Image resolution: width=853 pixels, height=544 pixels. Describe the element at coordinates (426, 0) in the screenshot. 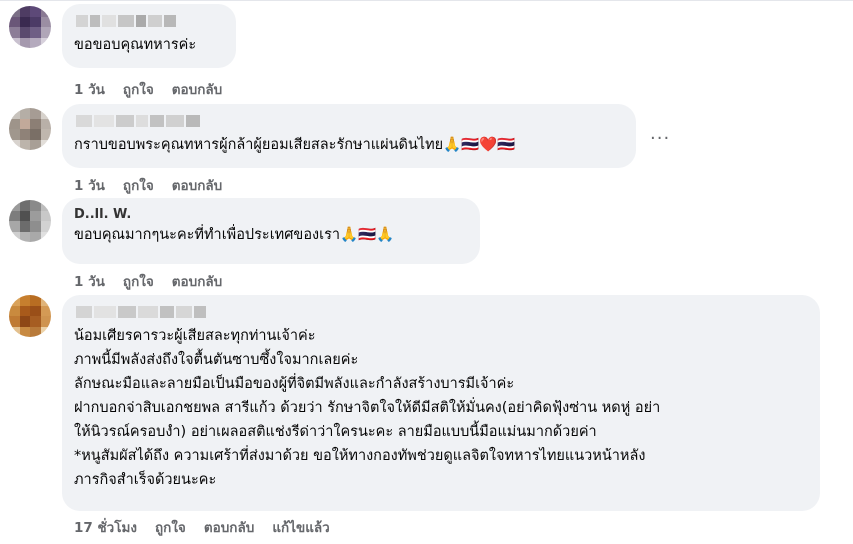

I see `top-divider` at that location.